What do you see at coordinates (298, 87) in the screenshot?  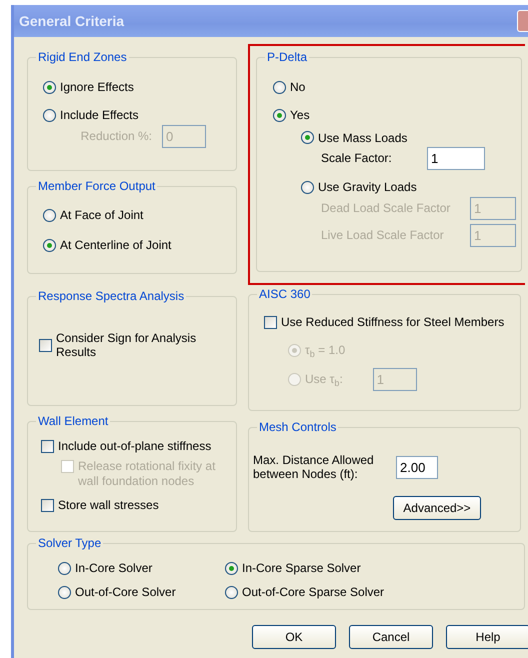 I see `option-label: No` at bounding box center [298, 87].